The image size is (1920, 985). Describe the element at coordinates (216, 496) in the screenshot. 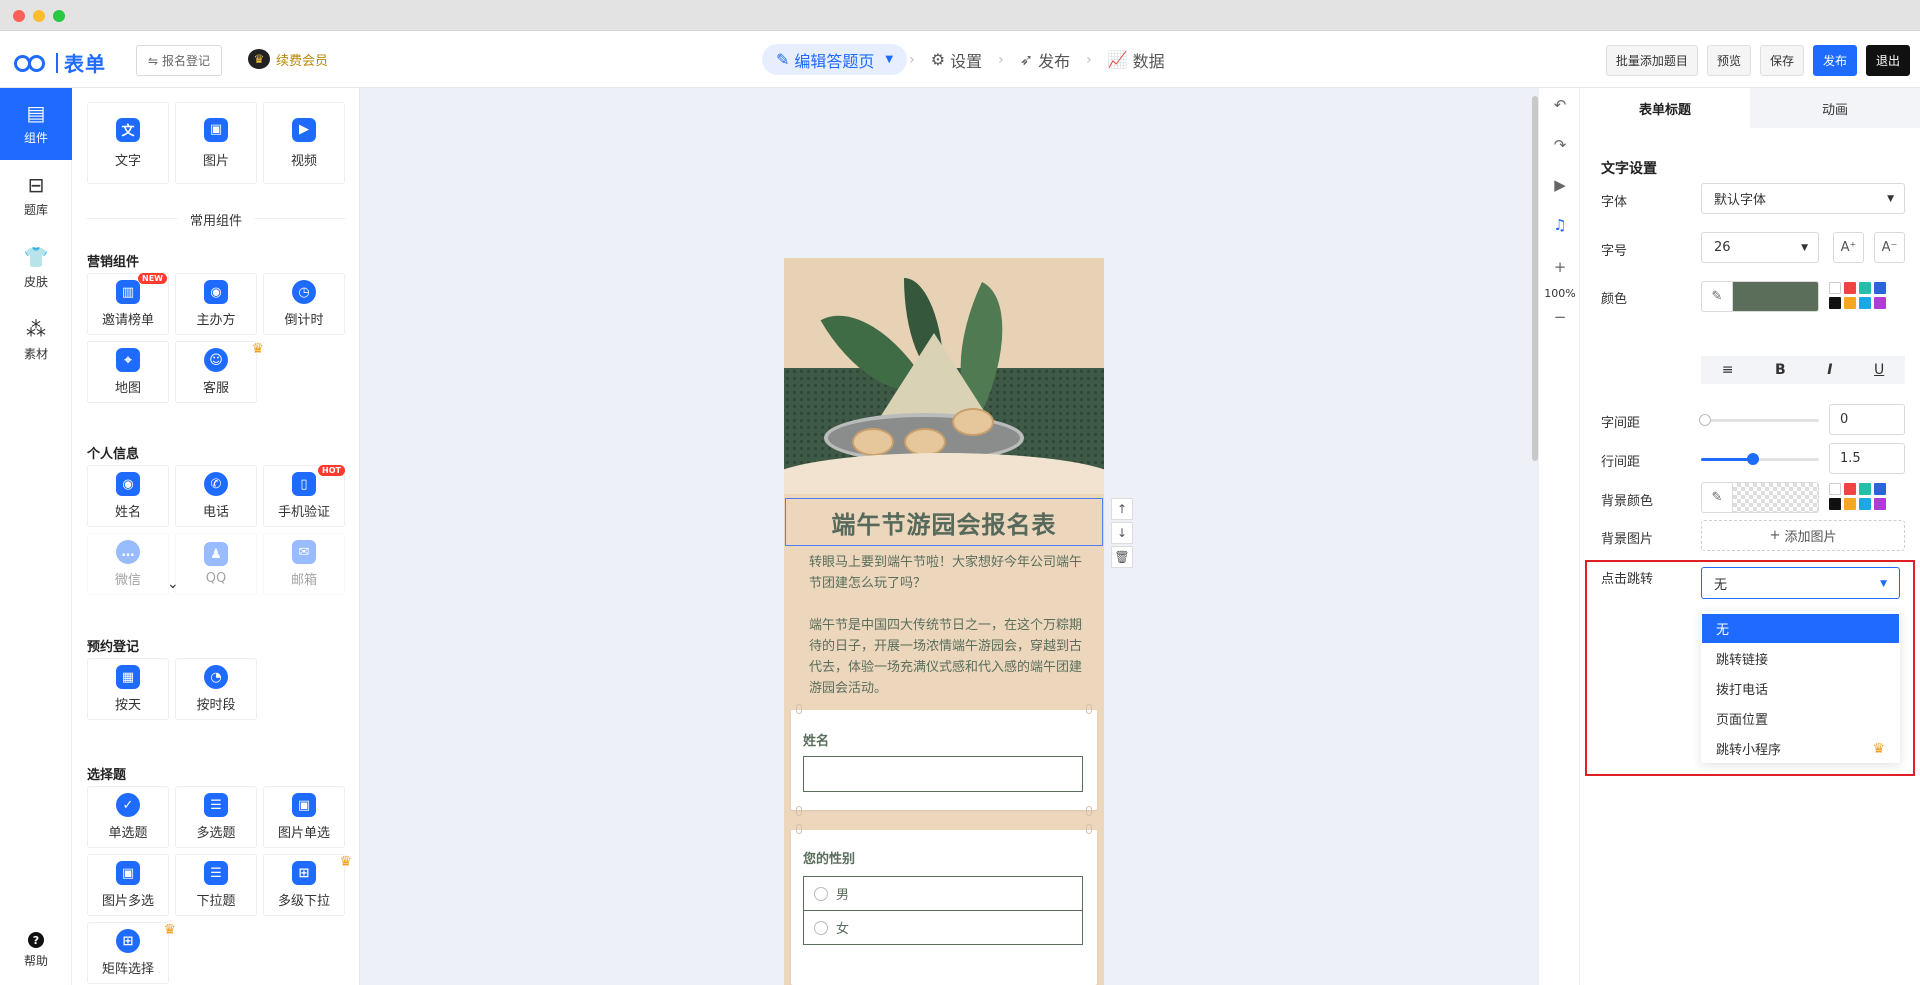

I see `component-phone: ✆ 电话` at that location.